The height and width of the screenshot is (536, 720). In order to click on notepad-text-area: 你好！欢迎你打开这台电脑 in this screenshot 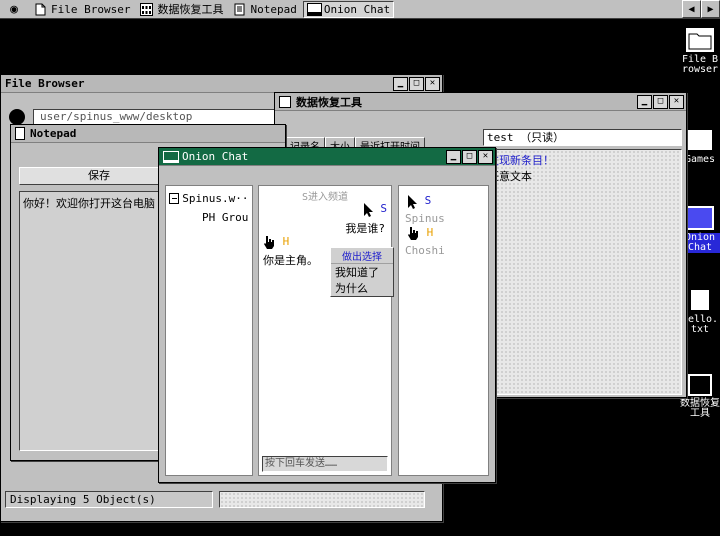, I will do `click(99, 321)`.